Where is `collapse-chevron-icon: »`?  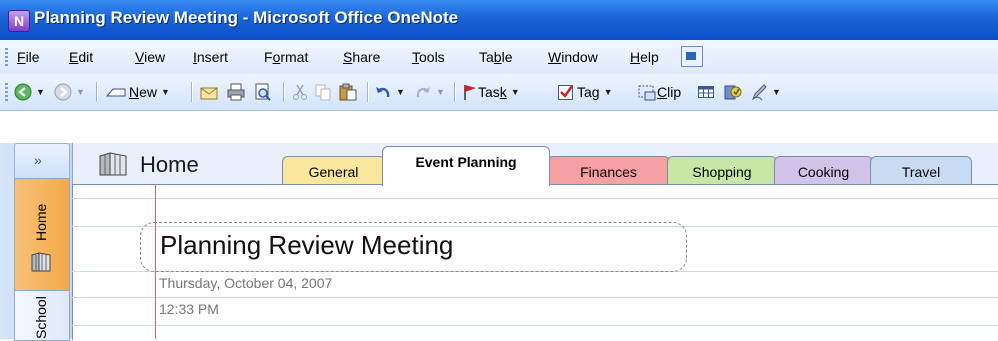 collapse-chevron-icon: » is located at coordinates (38, 160).